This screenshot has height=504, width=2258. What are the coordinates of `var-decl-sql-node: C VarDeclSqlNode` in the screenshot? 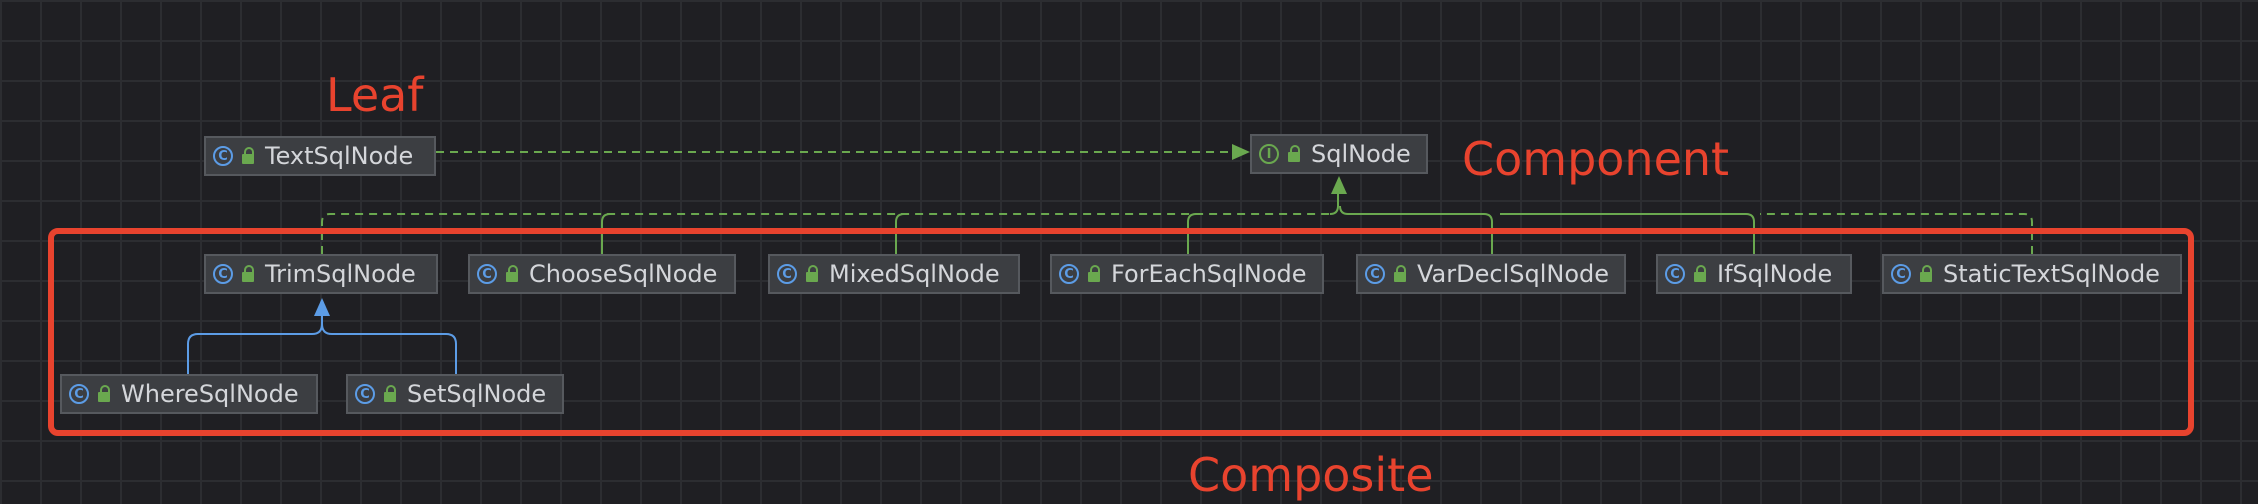 It's located at (1491, 274).